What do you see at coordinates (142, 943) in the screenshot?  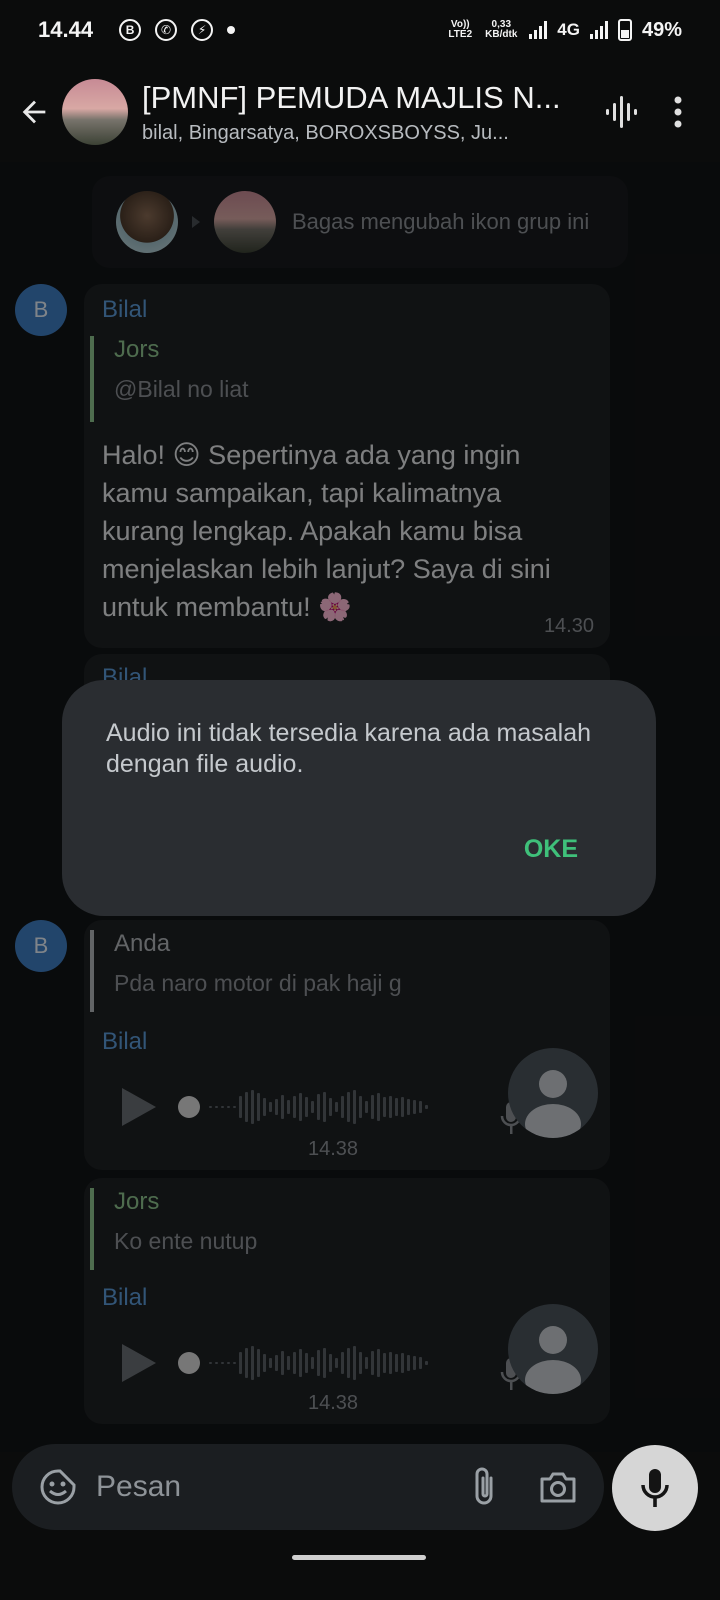 I see `reply-name: Anda` at bounding box center [142, 943].